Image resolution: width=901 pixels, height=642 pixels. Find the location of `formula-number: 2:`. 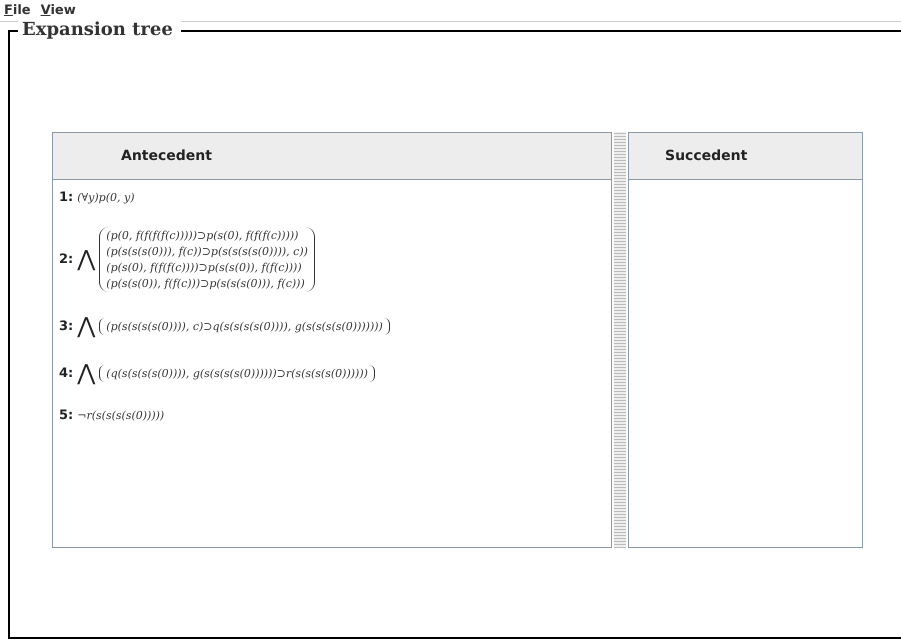

formula-number: 2: is located at coordinates (66, 259).